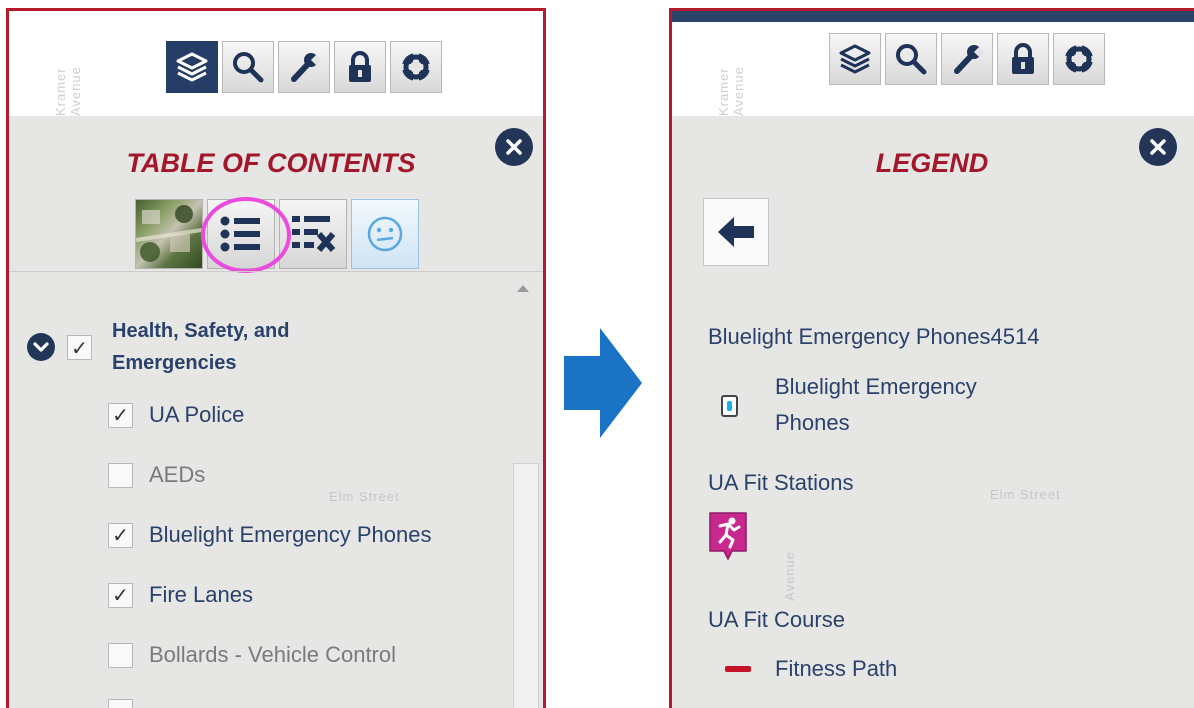  What do you see at coordinates (196, 415) in the screenshot?
I see `layer-label: UA Police` at bounding box center [196, 415].